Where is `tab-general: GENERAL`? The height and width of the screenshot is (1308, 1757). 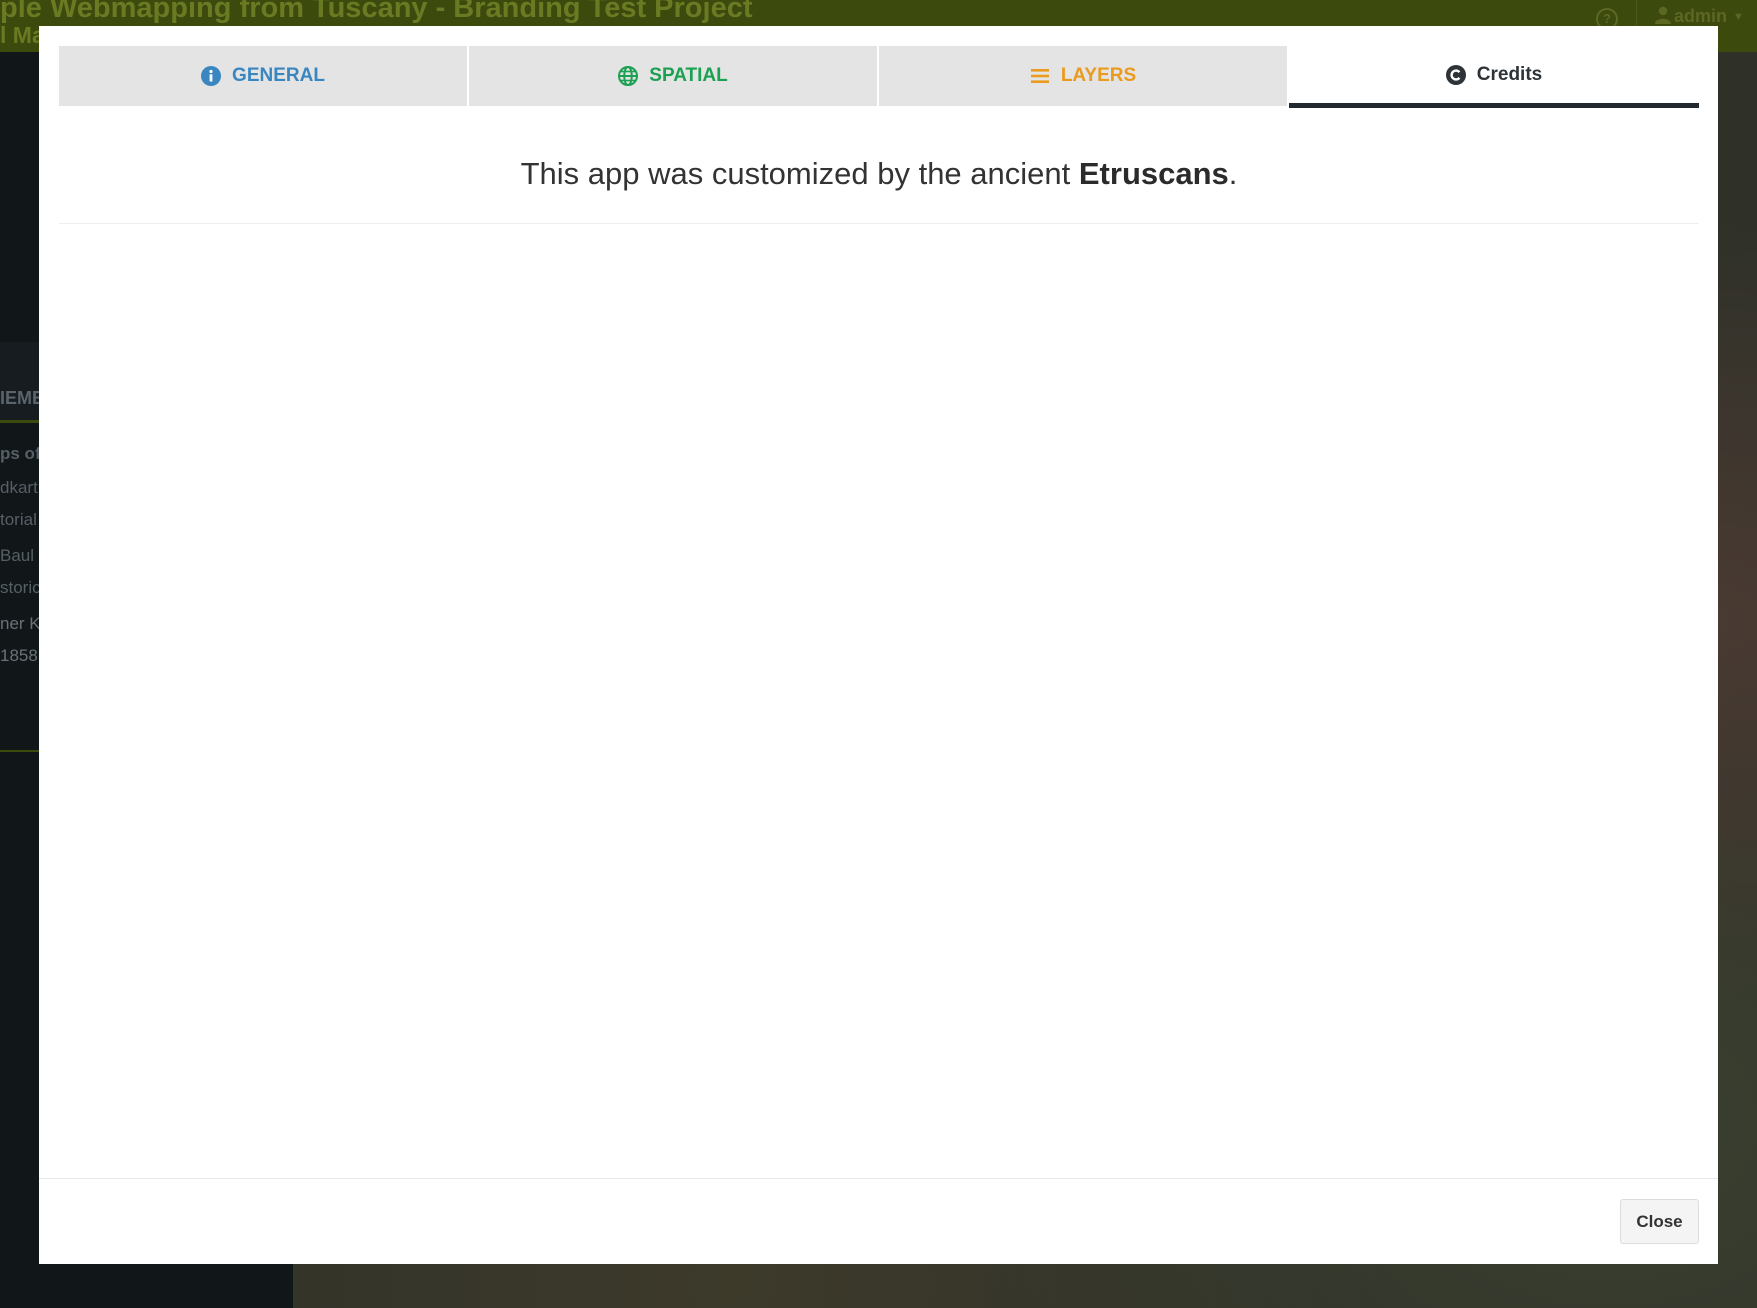 tab-general: GENERAL is located at coordinates (263, 76).